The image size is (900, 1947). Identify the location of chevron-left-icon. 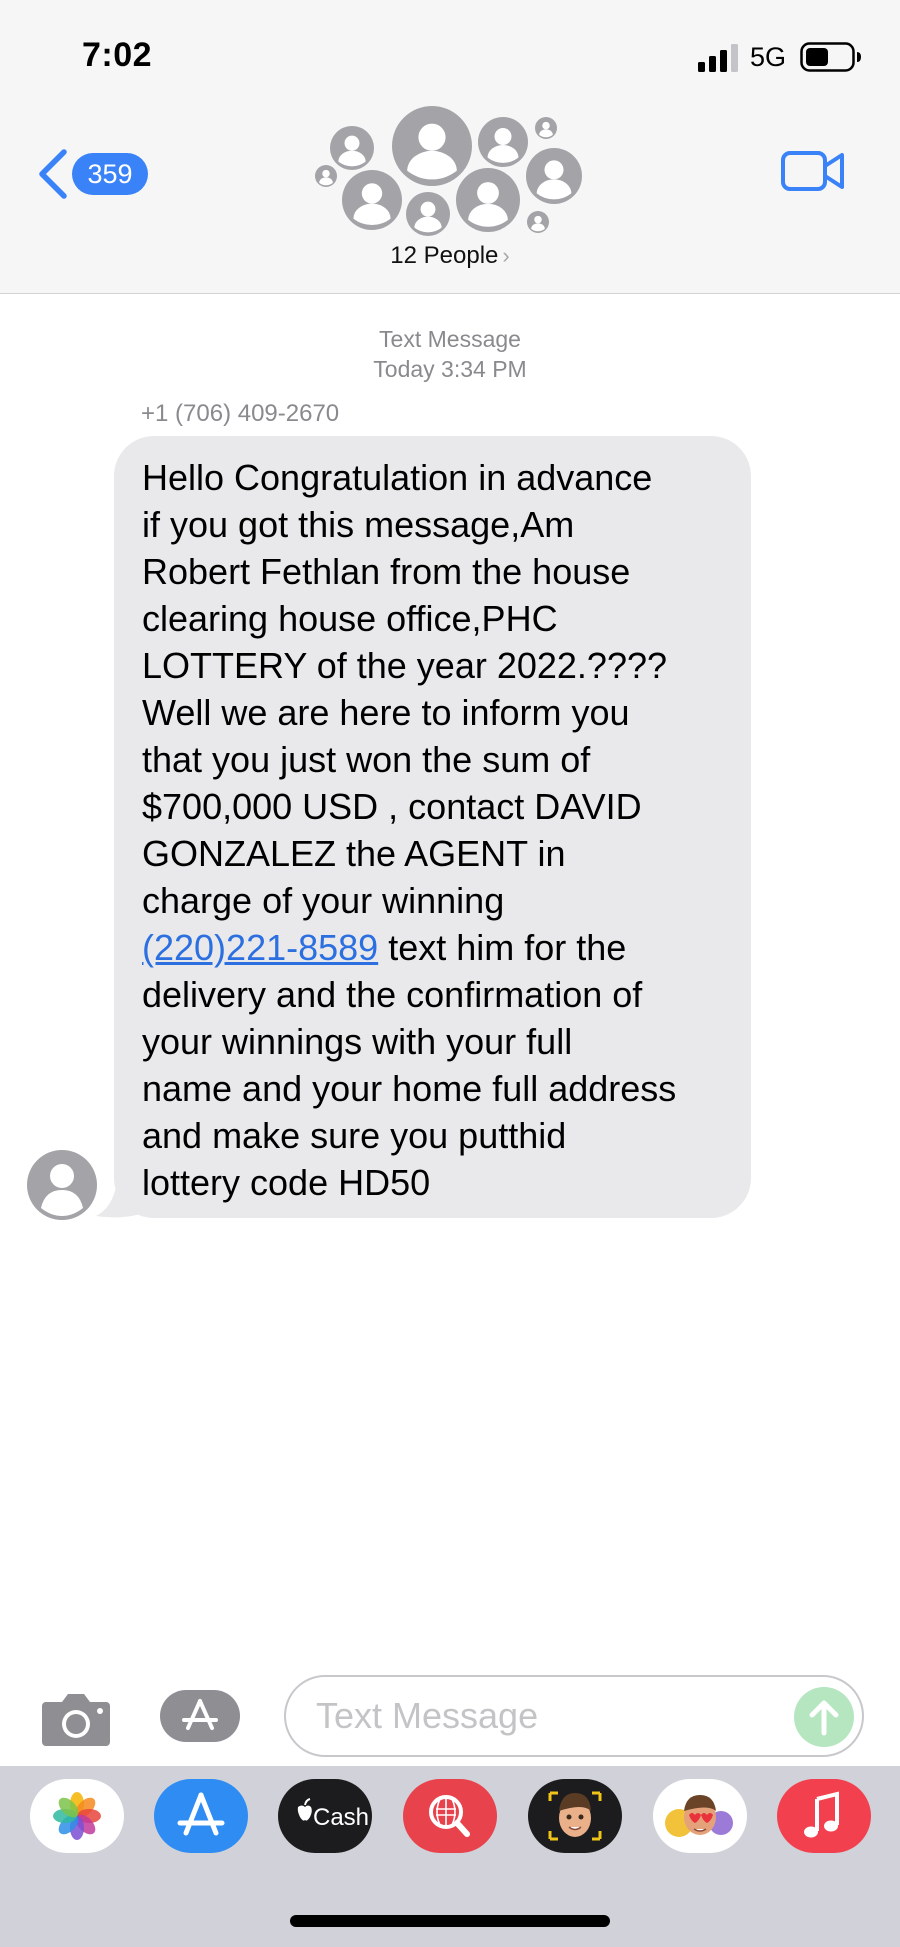
(53, 174).